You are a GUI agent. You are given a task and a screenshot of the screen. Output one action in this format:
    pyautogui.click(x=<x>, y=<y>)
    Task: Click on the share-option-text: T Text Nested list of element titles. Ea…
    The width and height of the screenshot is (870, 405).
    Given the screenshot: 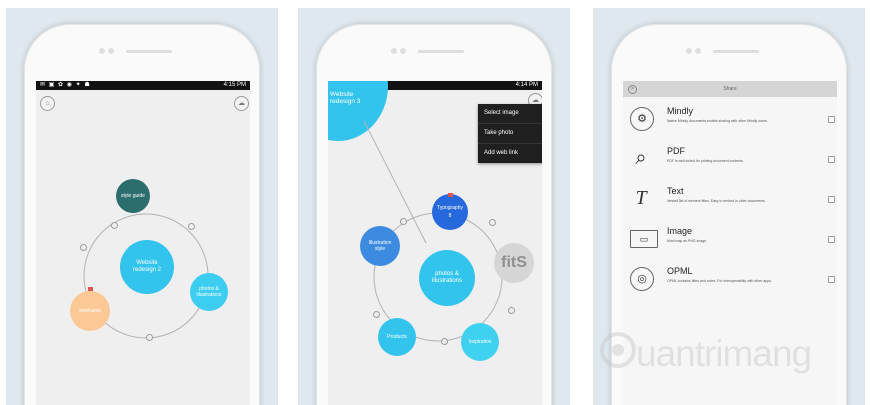 What is the action you would take?
    pyautogui.click(x=730, y=201)
    